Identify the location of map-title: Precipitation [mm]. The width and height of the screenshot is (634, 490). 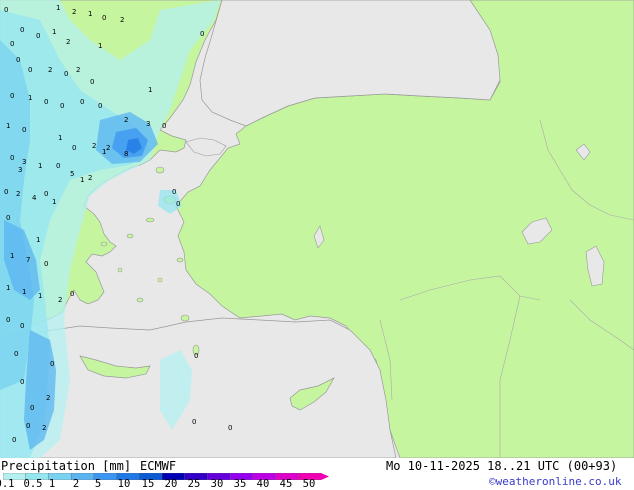
(66, 466).